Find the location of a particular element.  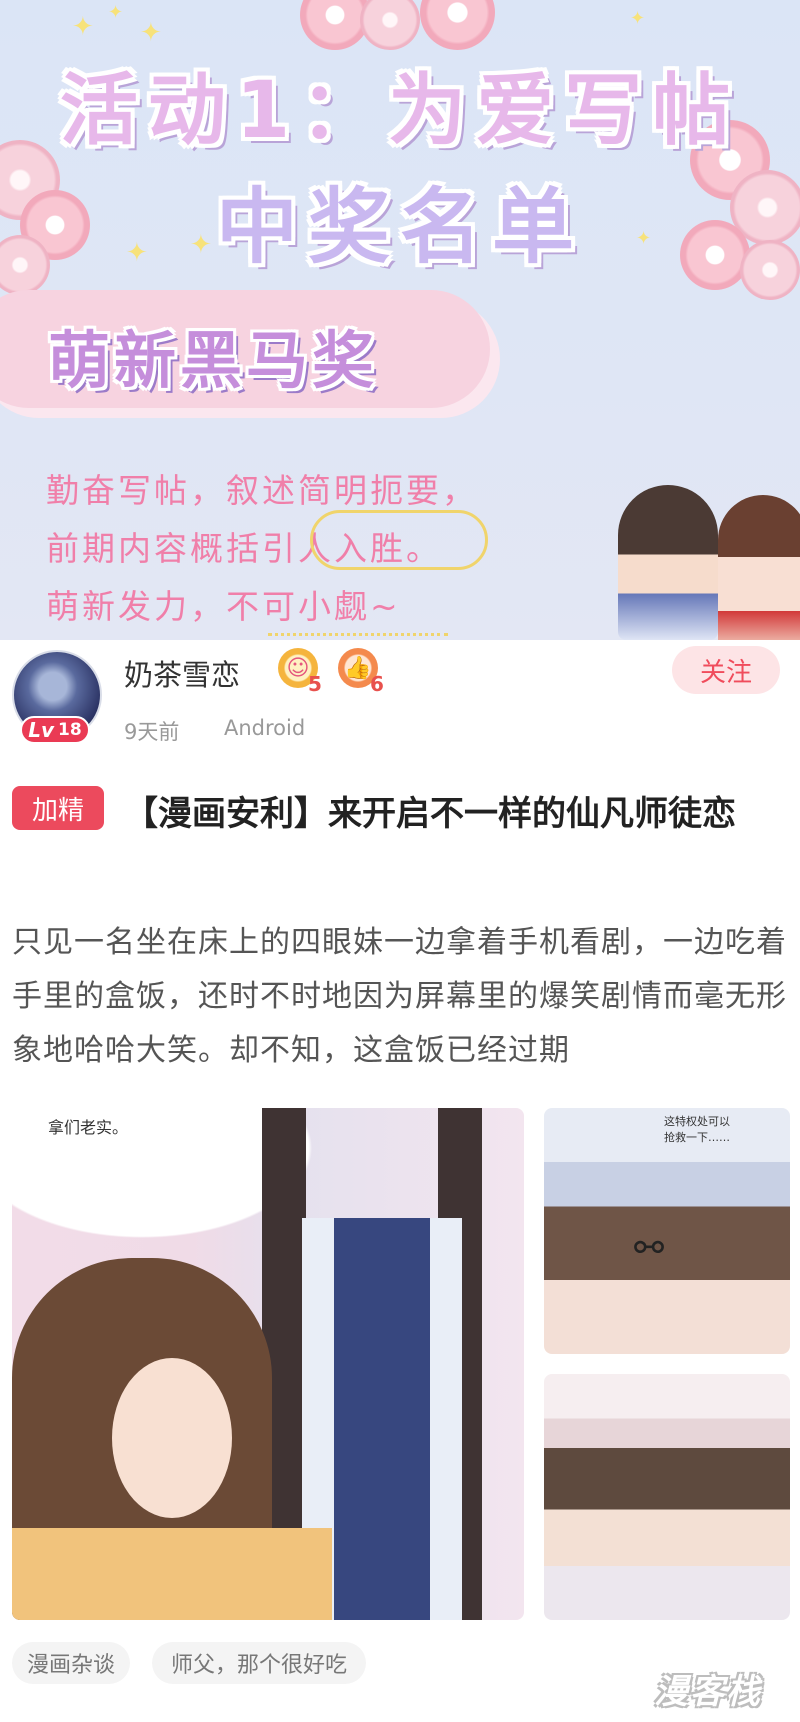

topic-tag: 师父，那个很好吃 is located at coordinates (259, 1663).